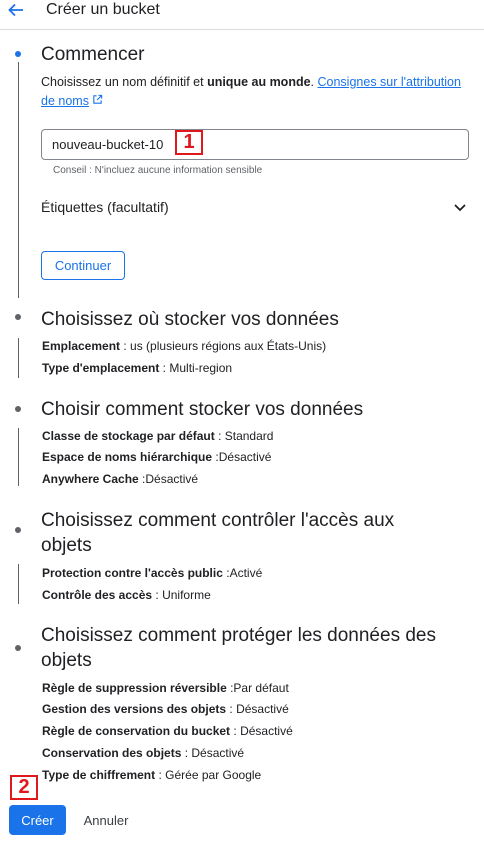 This screenshot has width=484, height=842. I want to click on external-link-icon, so click(97, 101).